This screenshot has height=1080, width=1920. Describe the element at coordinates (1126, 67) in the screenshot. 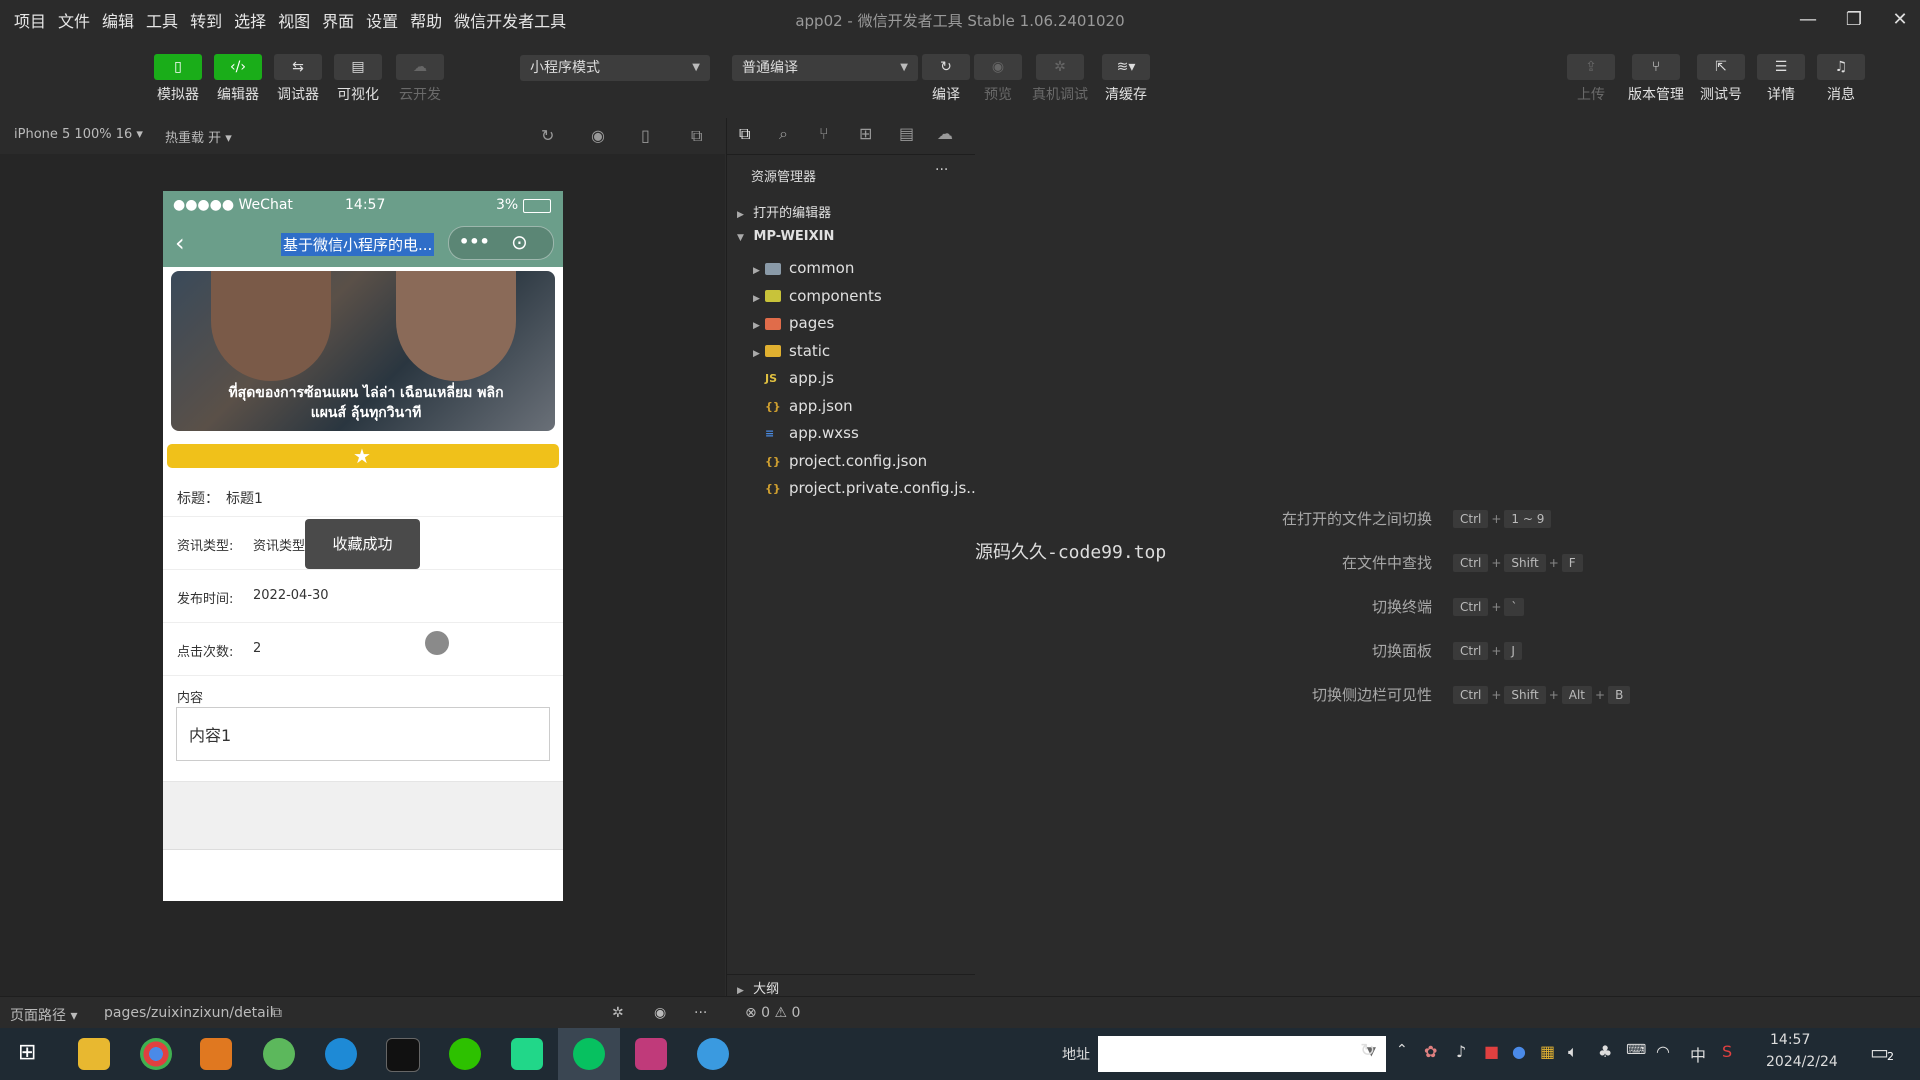

I see `layers-icon: ≋▾` at that location.